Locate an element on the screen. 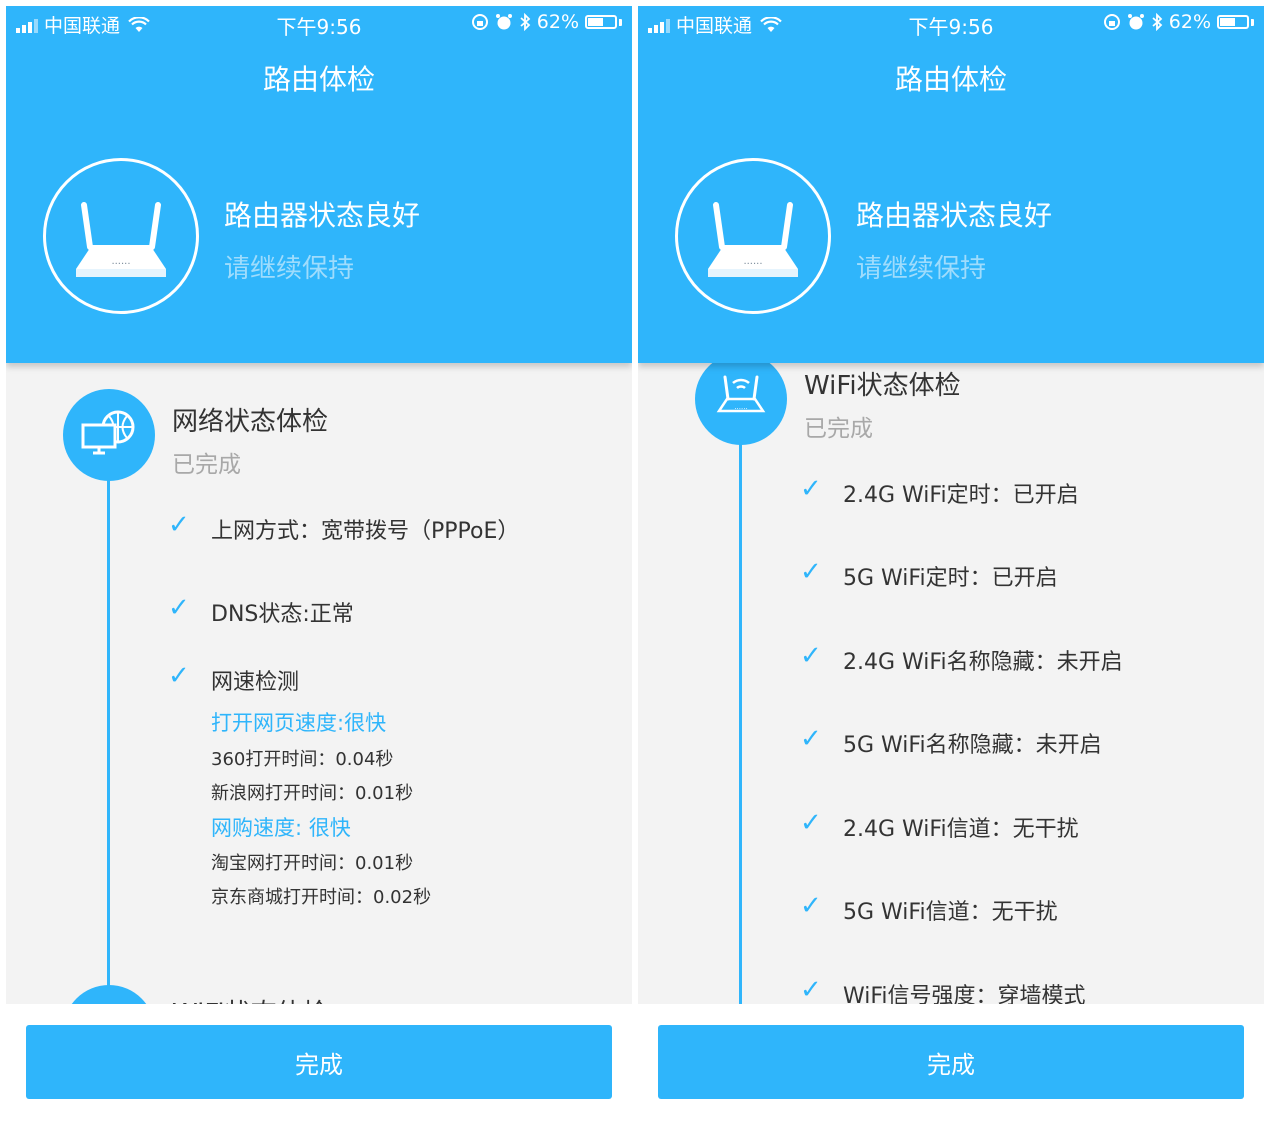  shop-speed-label: 网购速度: 很快 is located at coordinates (281, 828).